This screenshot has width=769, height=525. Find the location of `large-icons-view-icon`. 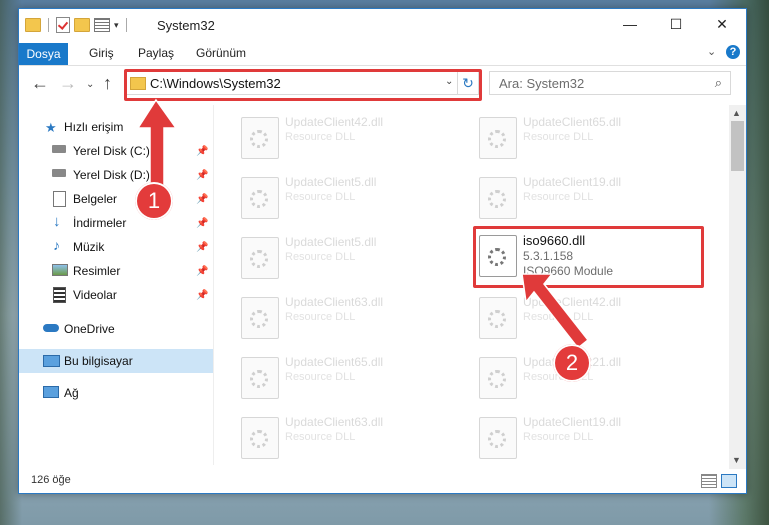

large-icons-view-icon is located at coordinates (729, 481).